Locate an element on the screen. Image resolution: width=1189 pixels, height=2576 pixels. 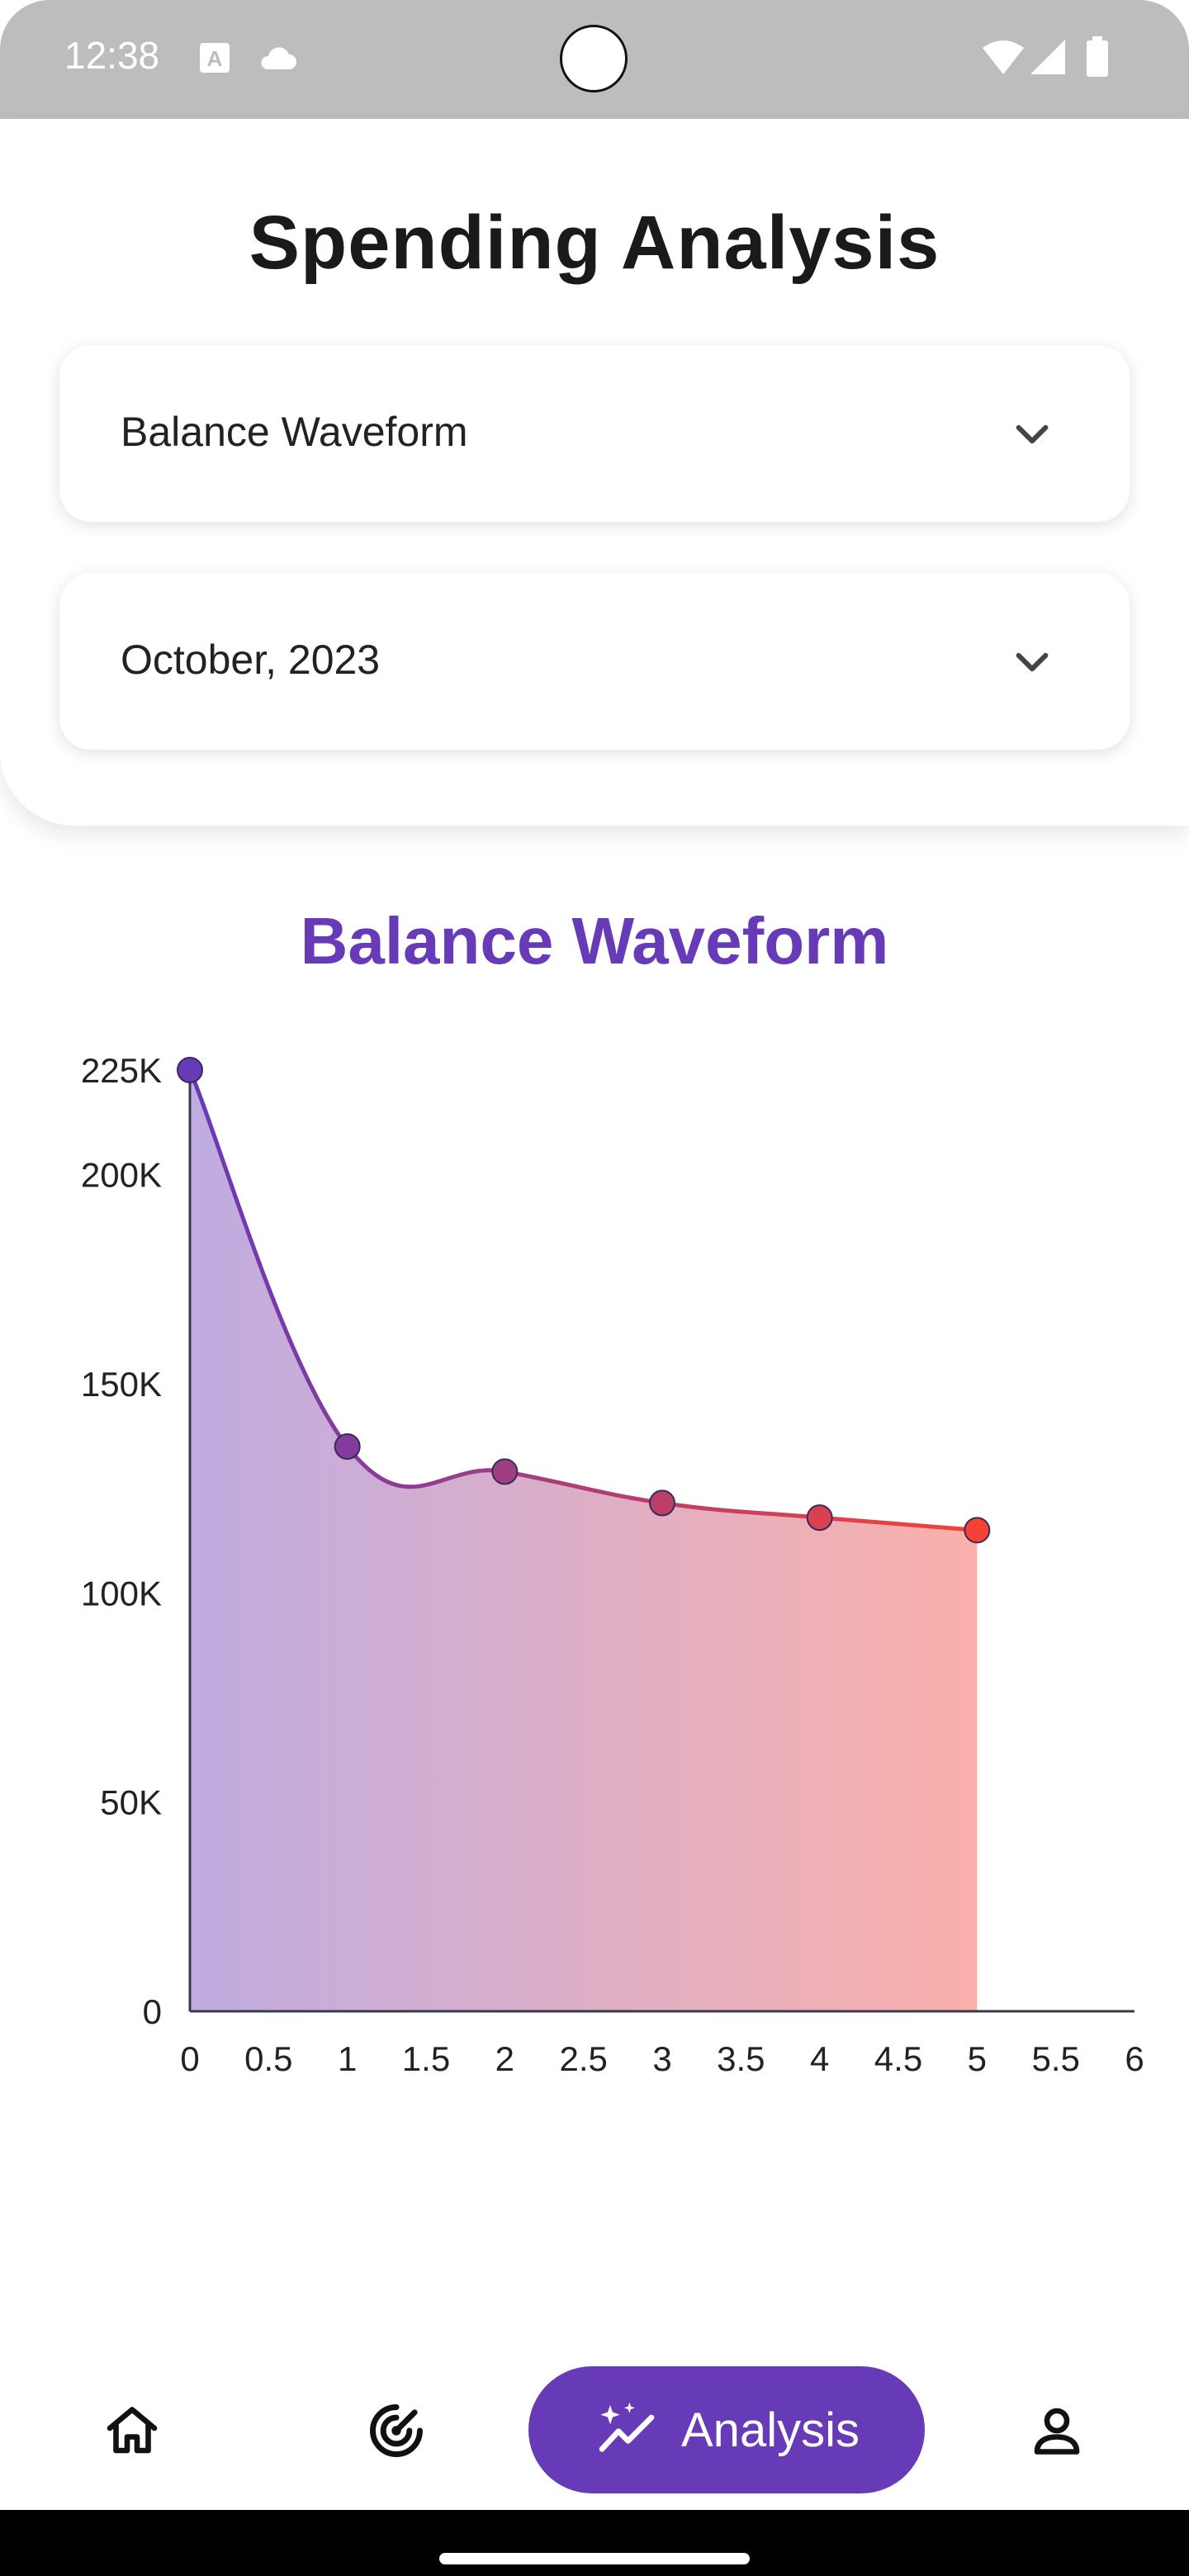
y-tick-label: 0 is located at coordinates (152, 2011).